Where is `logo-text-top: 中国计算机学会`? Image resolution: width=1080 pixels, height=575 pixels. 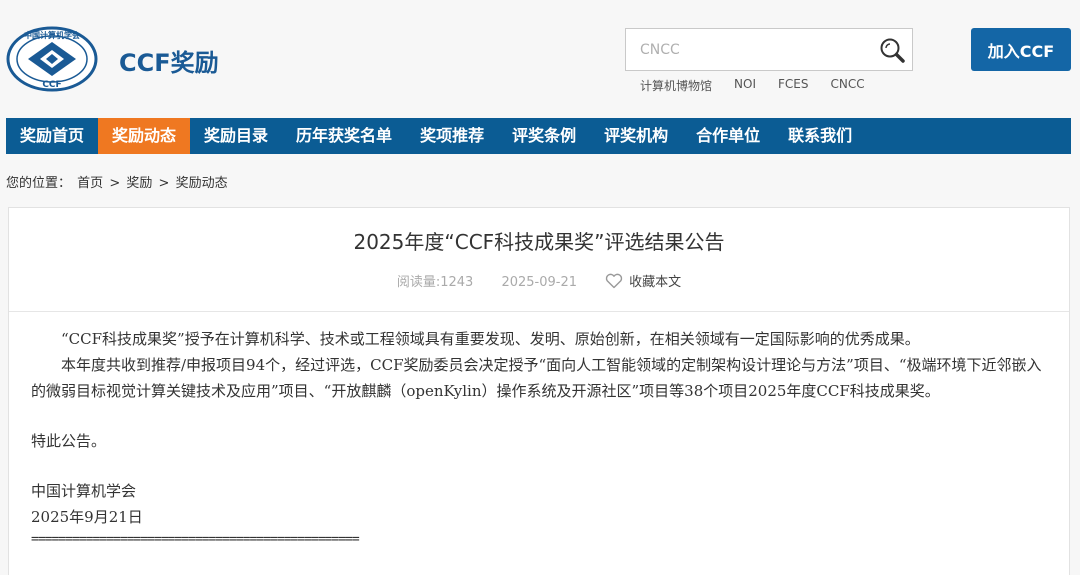 logo-text-top: 中国计算机学会 is located at coordinates (52, 35).